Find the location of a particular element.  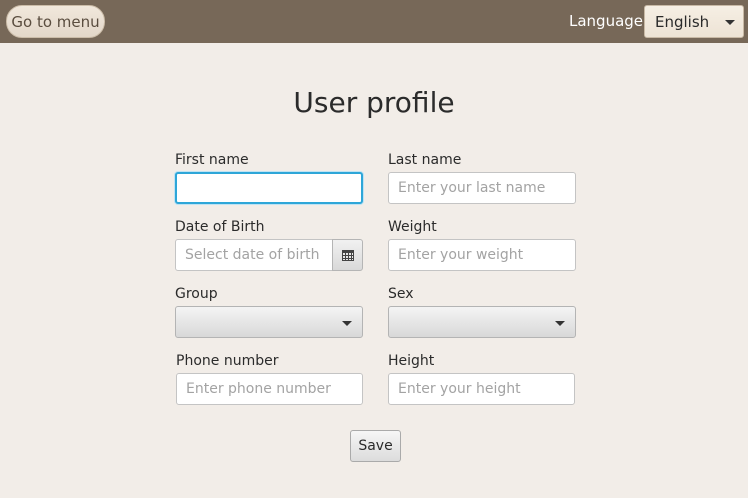

first-name-label: First name is located at coordinates (212, 160).